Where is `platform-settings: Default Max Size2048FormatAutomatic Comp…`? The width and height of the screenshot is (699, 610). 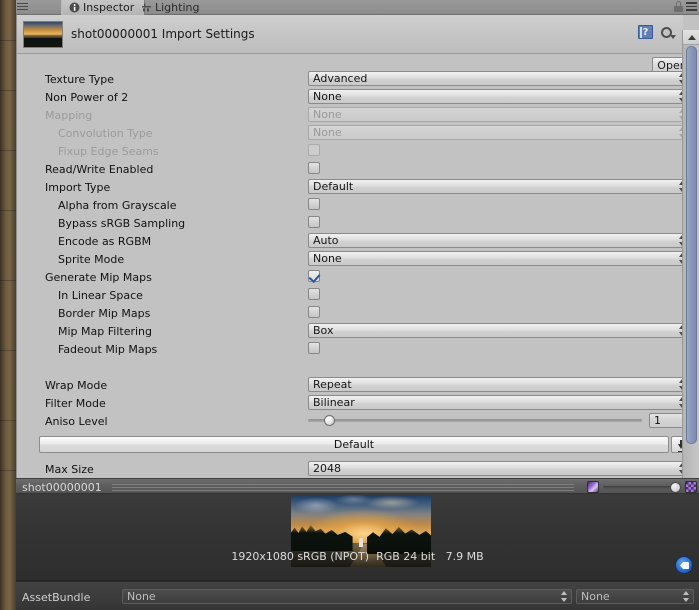
platform-settings: Default Max Size2048FormatAutomatic Comp… is located at coordinates (364, 465).